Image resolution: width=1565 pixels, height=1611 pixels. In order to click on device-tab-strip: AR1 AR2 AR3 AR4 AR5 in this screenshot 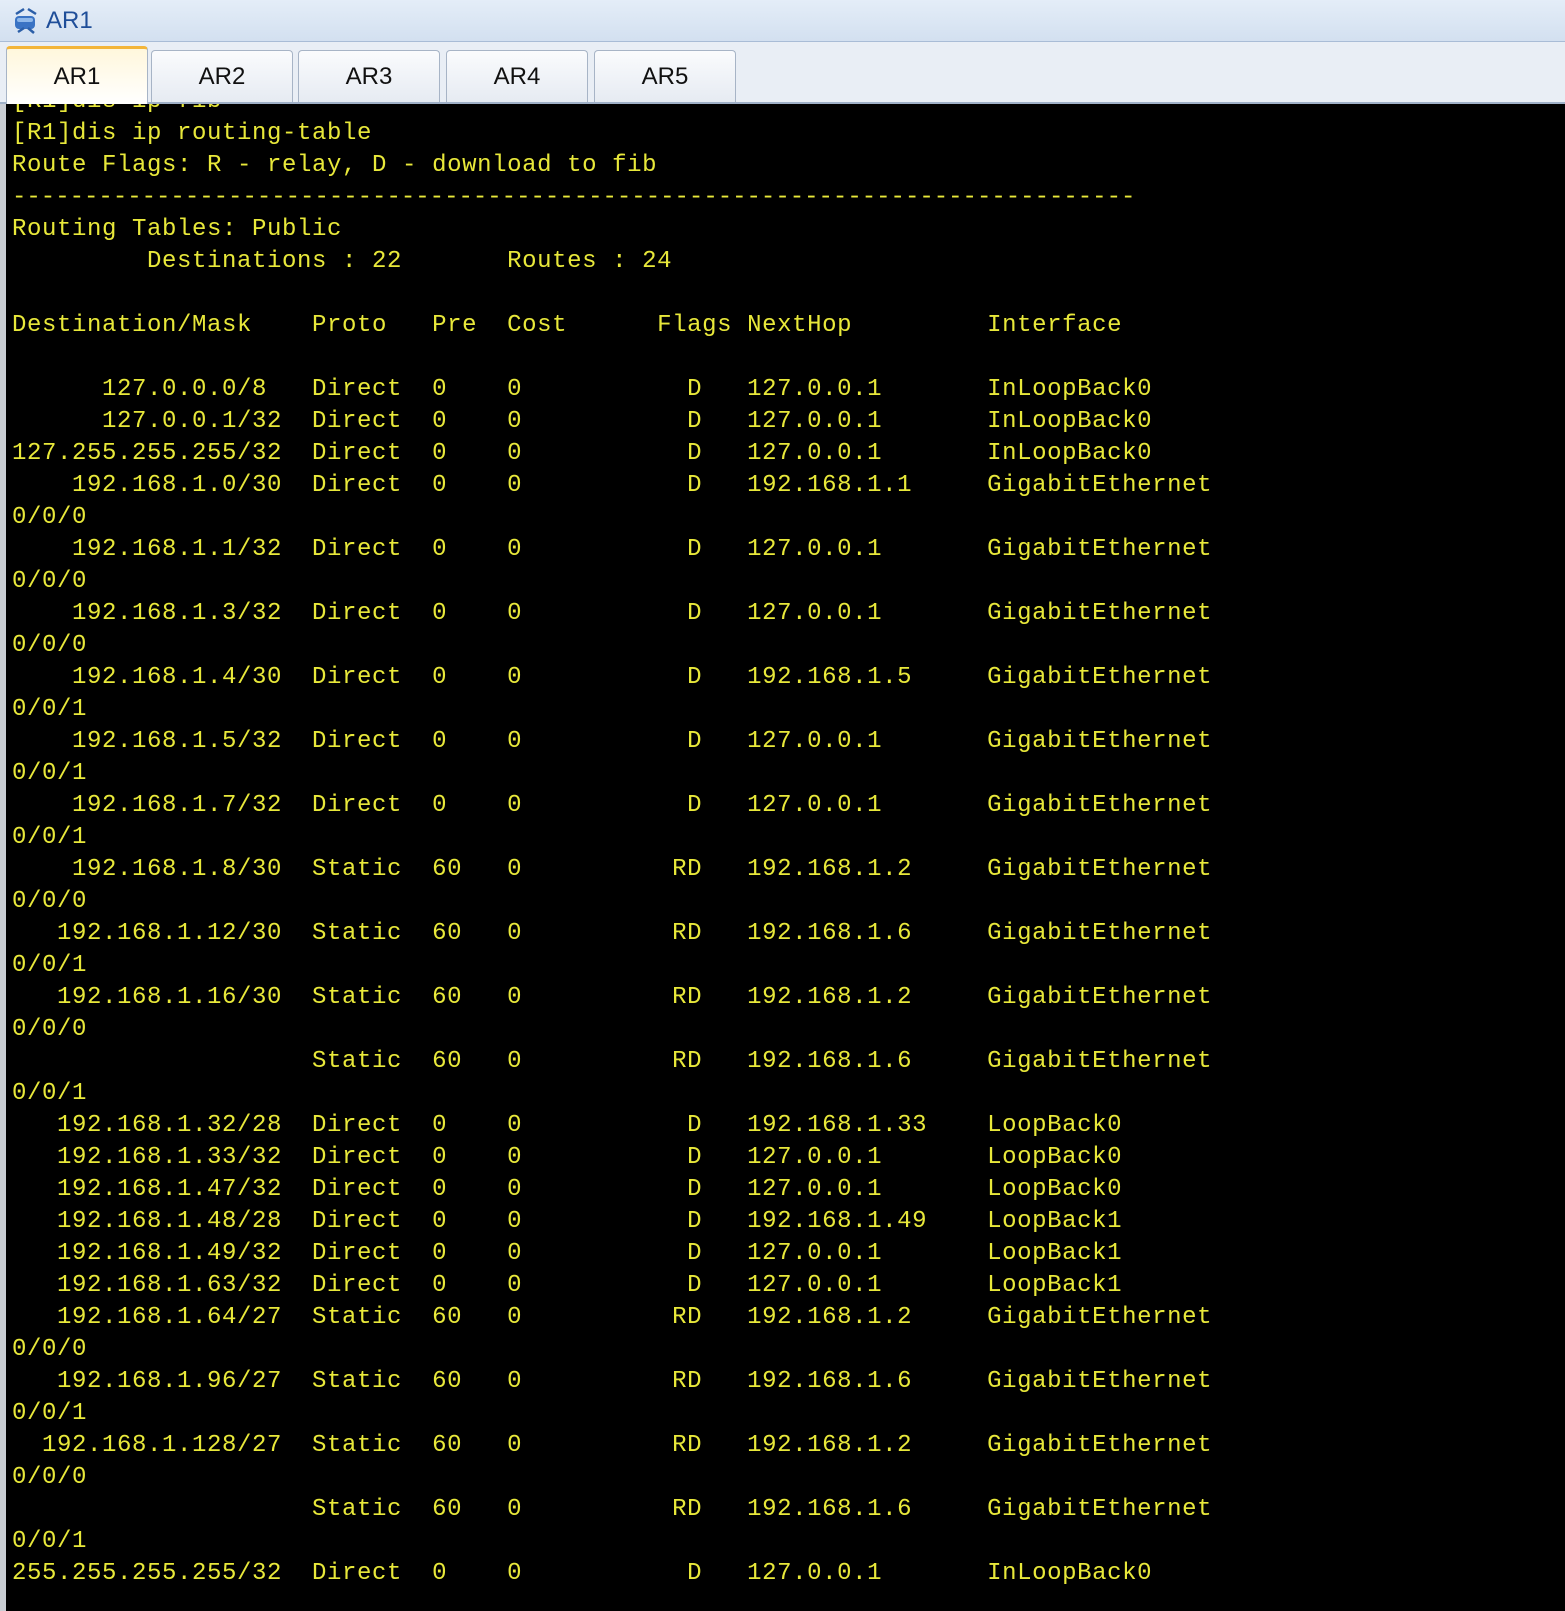, I will do `click(782, 73)`.